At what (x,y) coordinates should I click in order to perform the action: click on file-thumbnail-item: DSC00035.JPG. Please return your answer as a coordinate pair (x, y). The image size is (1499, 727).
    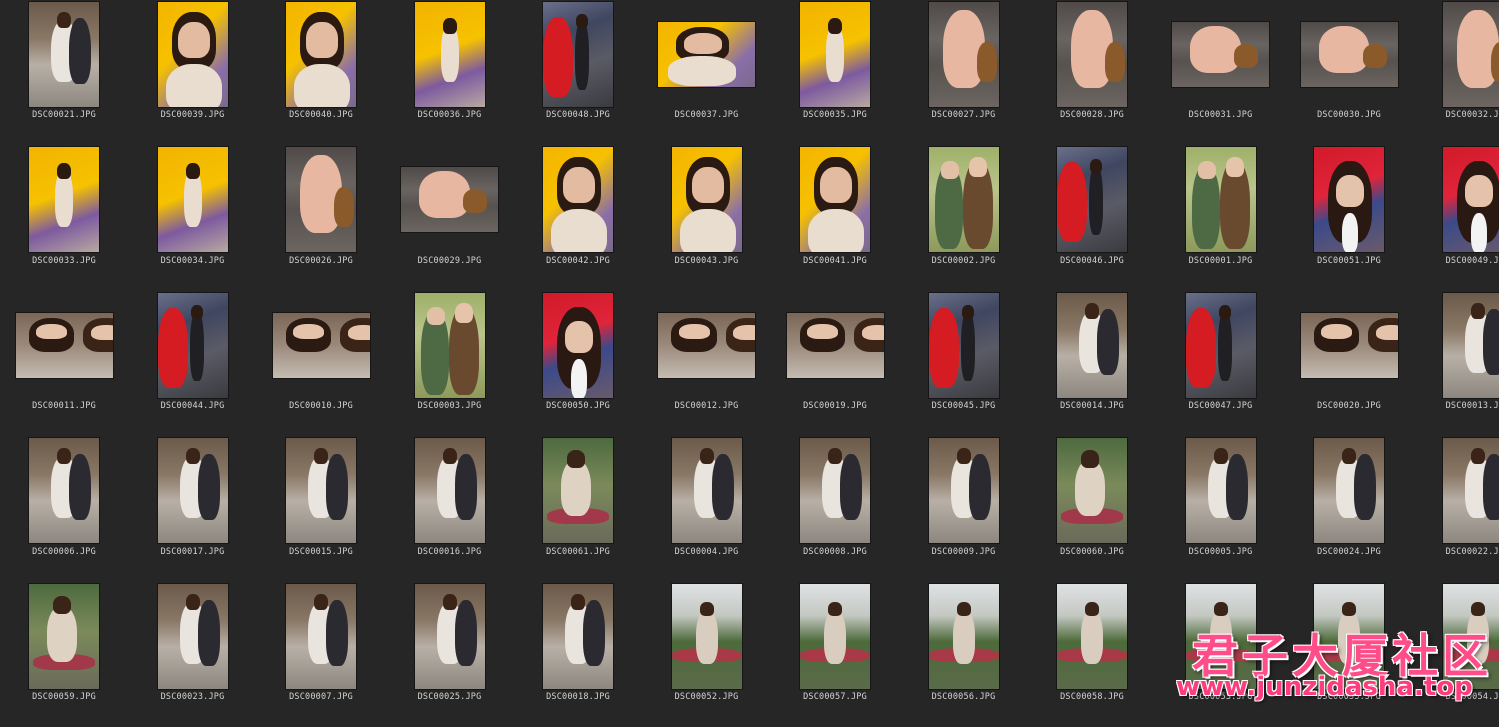
    Looking at the image, I should click on (835, 72).